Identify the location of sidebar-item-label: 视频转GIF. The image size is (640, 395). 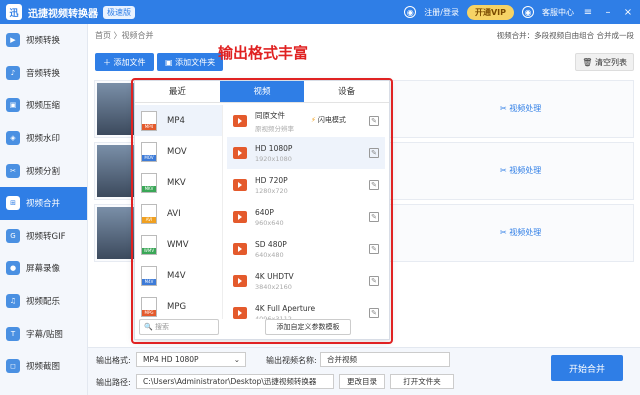
(46, 236).